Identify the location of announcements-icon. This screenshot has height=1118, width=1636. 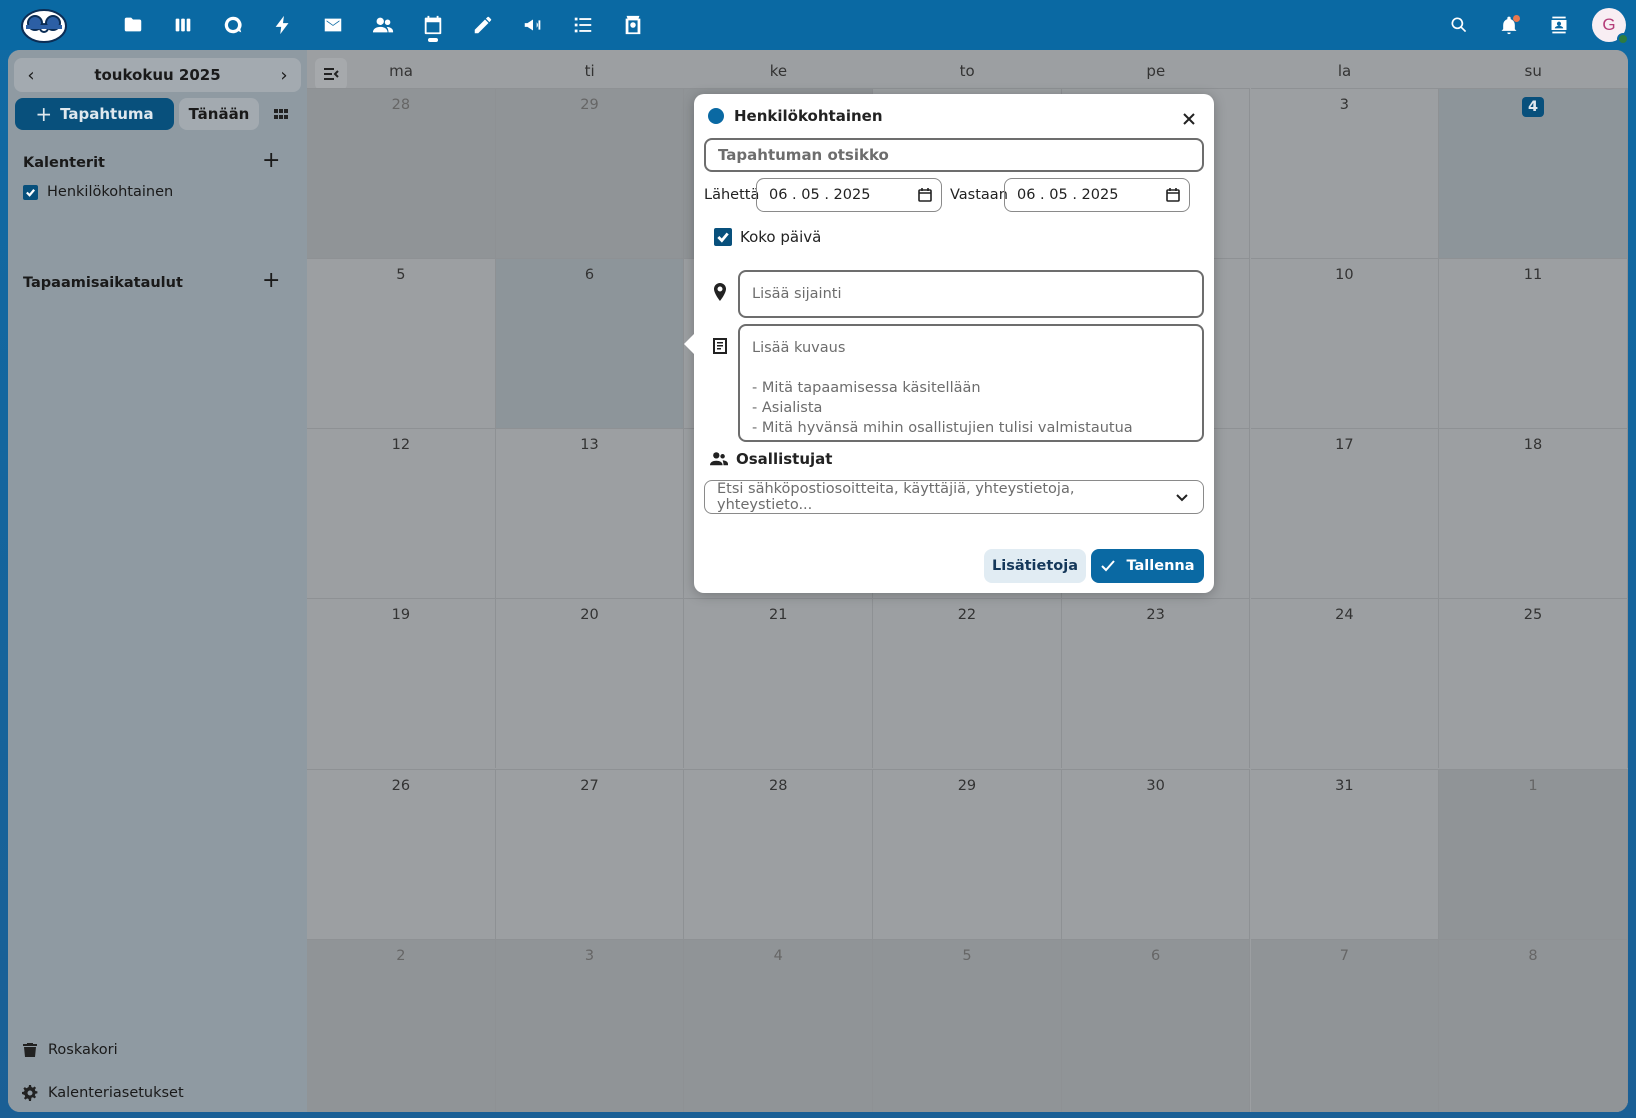
(533, 25).